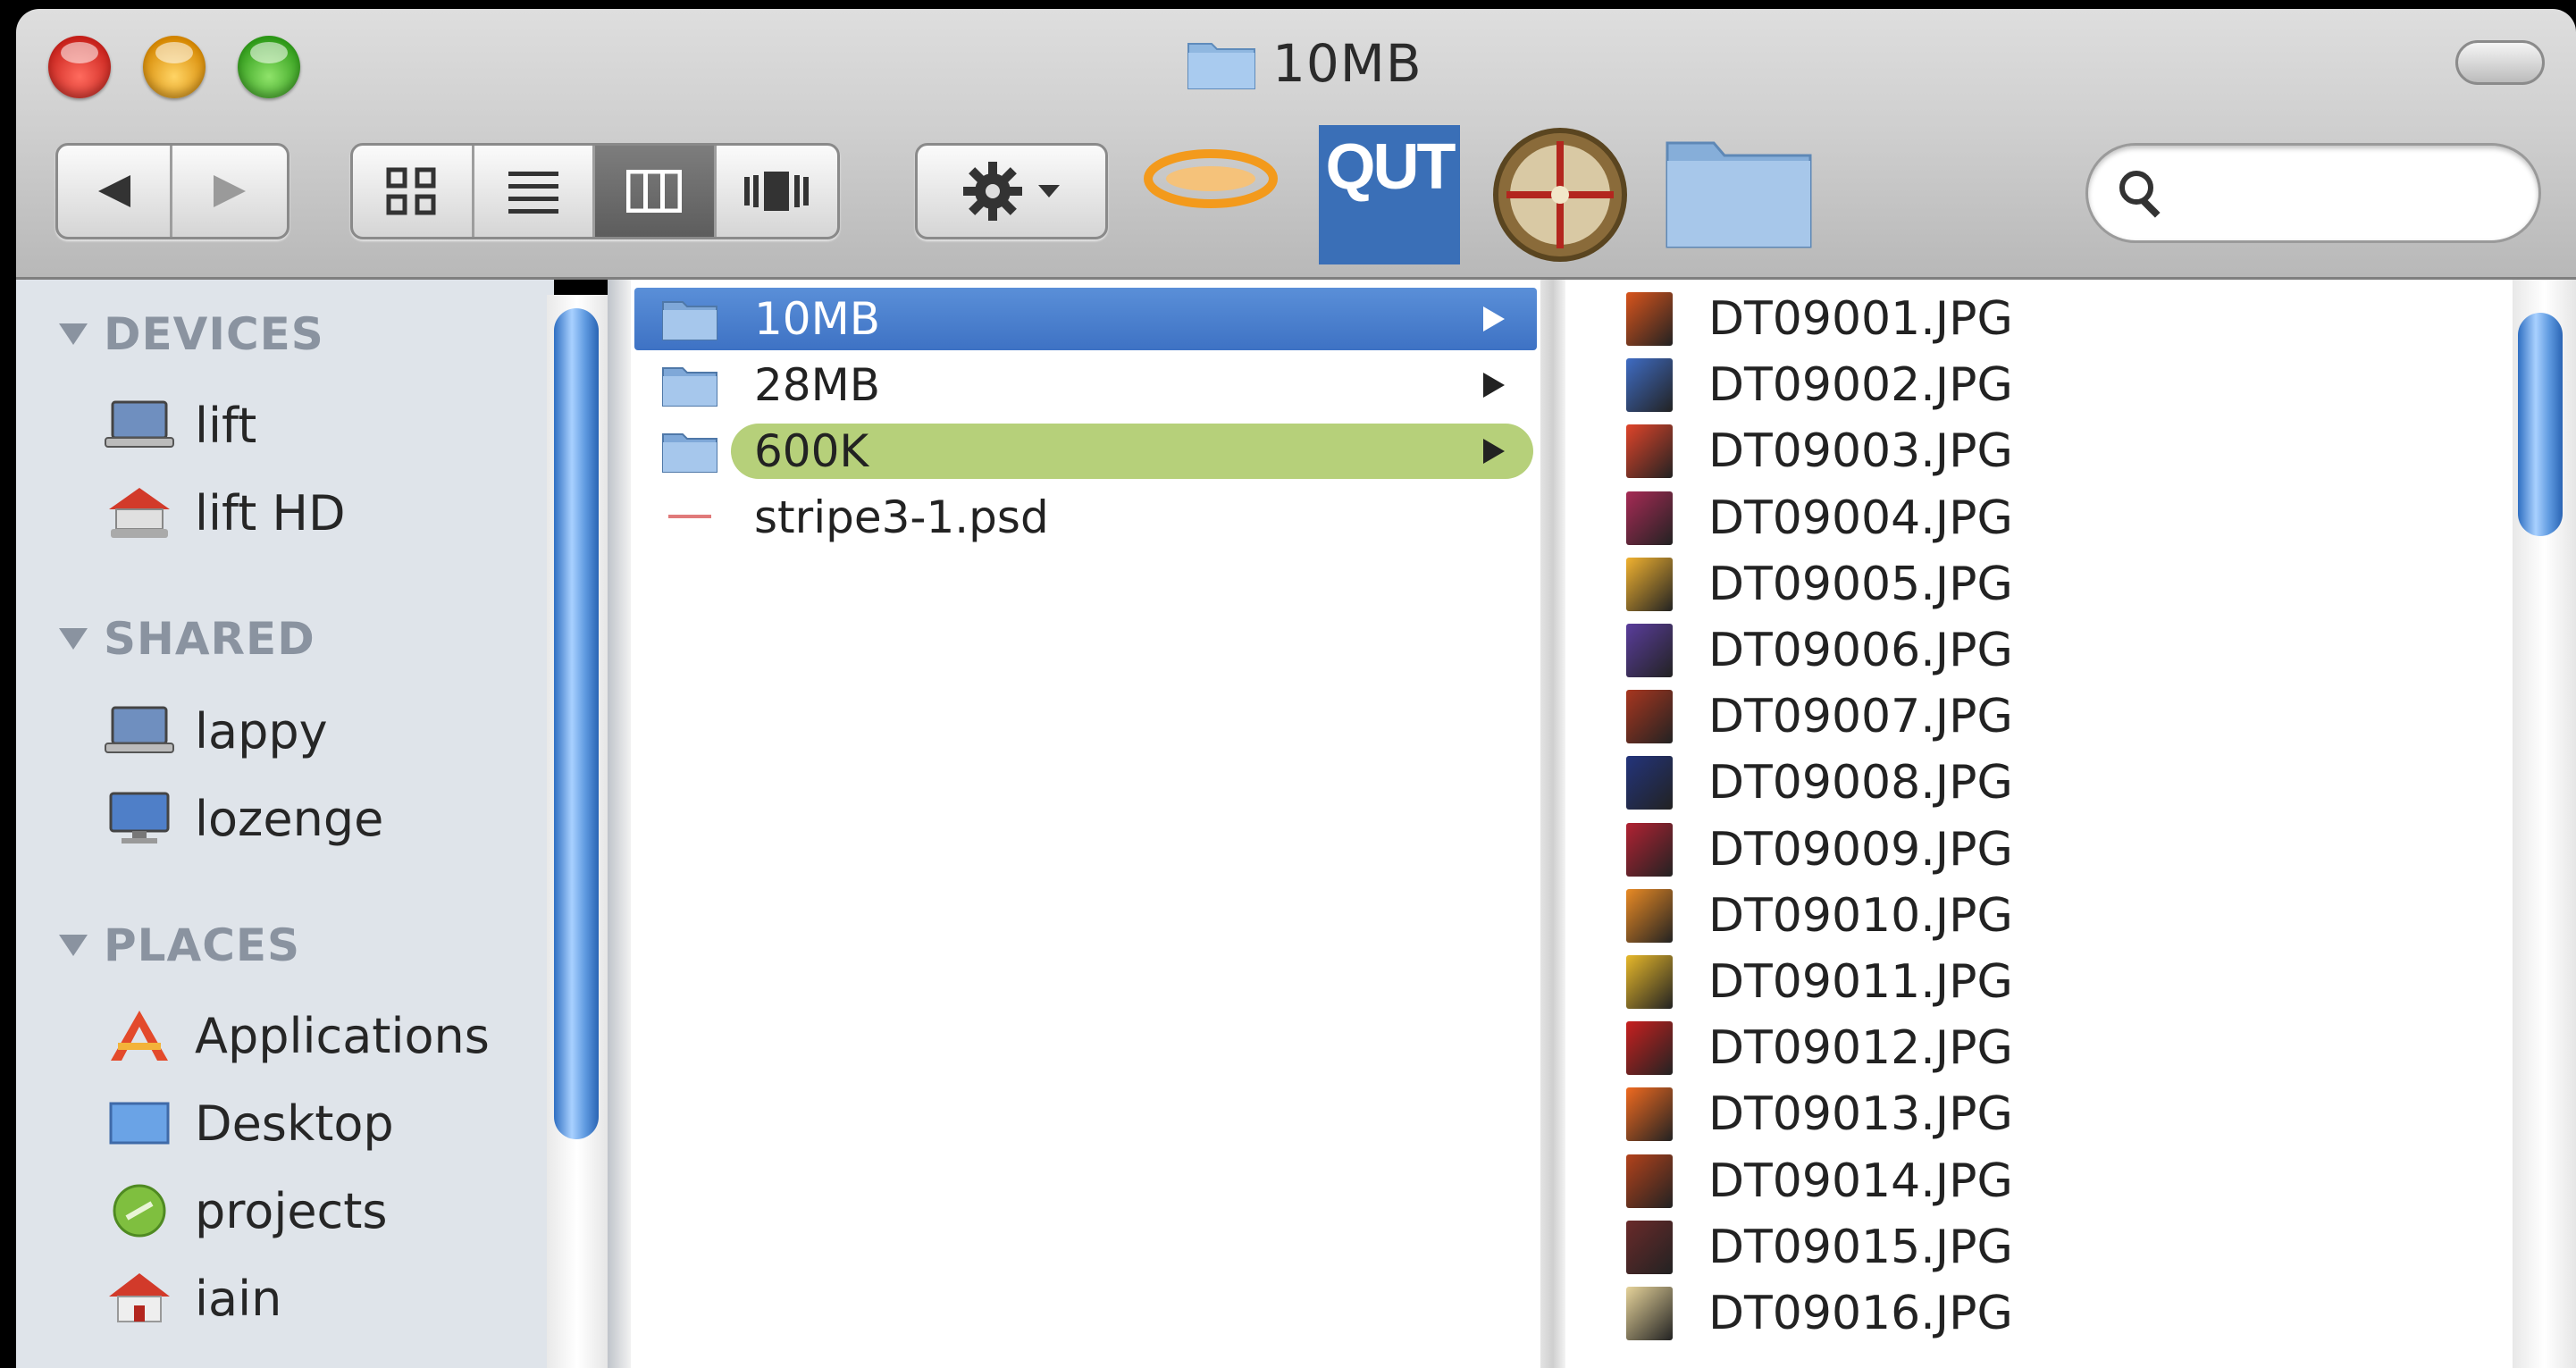 This screenshot has height=1368, width=2576. I want to click on file-name: DT09005.JPG, so click(1861, 584).